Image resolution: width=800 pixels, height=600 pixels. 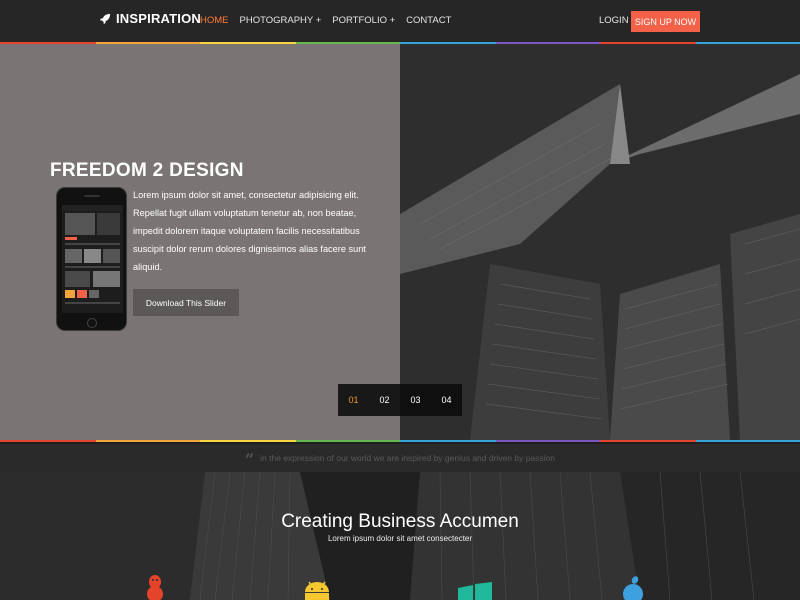 I want to click on phone-mockup, so click(x=91, y=259).